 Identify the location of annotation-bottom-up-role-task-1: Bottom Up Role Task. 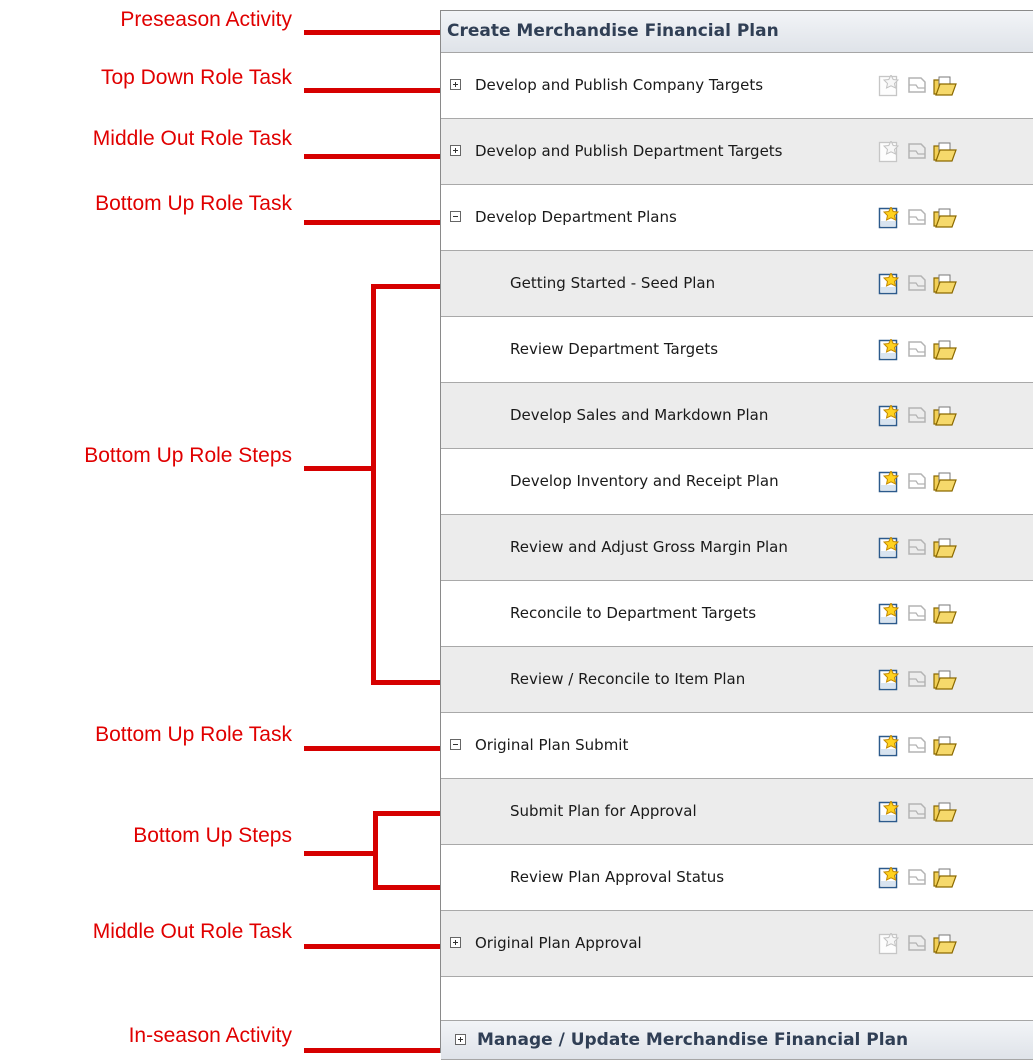
(193, 203).